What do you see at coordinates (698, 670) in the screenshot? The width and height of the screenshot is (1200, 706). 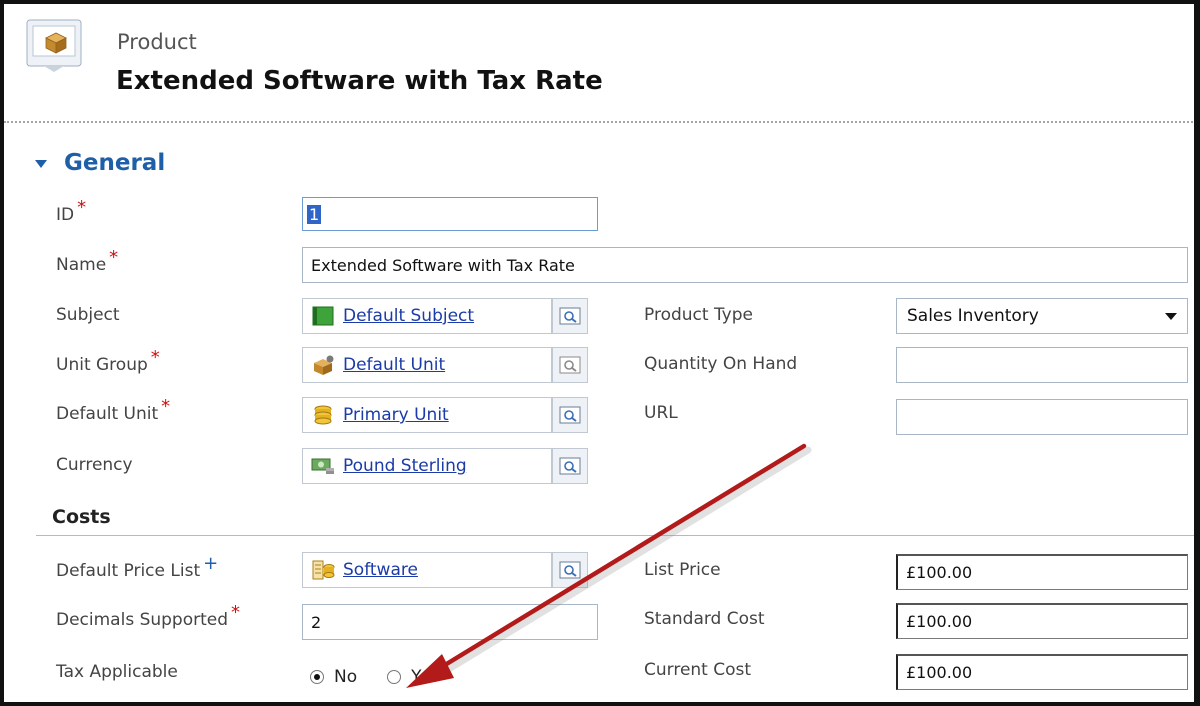 I see `current-cost-label: Current Cost` at bounding box center [698, 670].